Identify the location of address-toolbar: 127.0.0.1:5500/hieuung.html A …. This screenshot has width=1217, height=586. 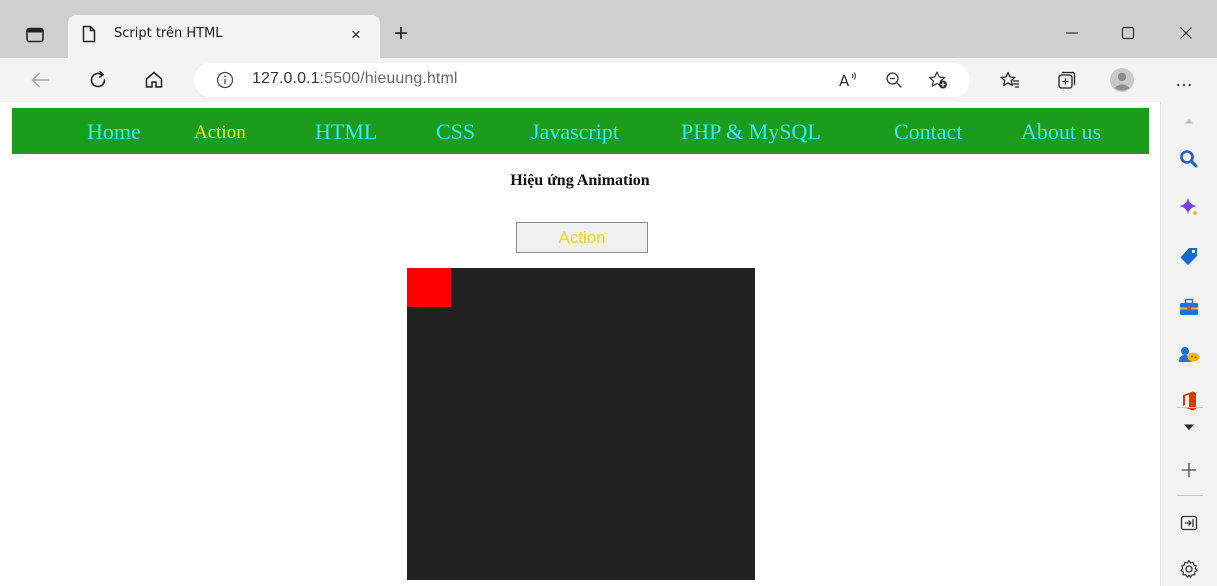
(608, 80).